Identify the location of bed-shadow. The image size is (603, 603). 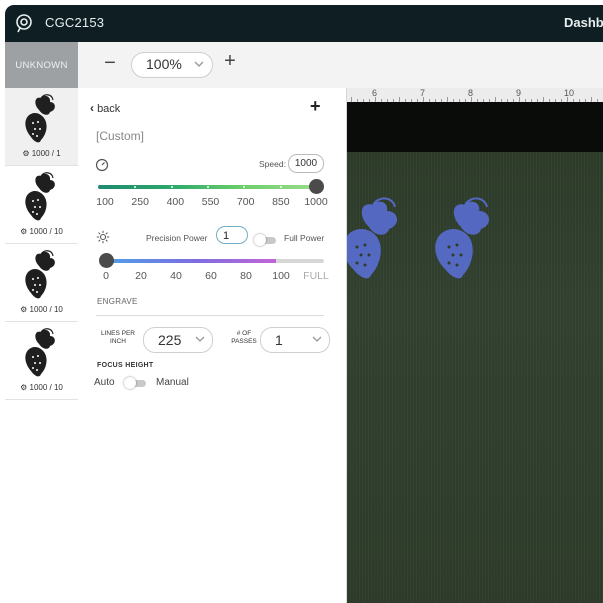
(475, 127).